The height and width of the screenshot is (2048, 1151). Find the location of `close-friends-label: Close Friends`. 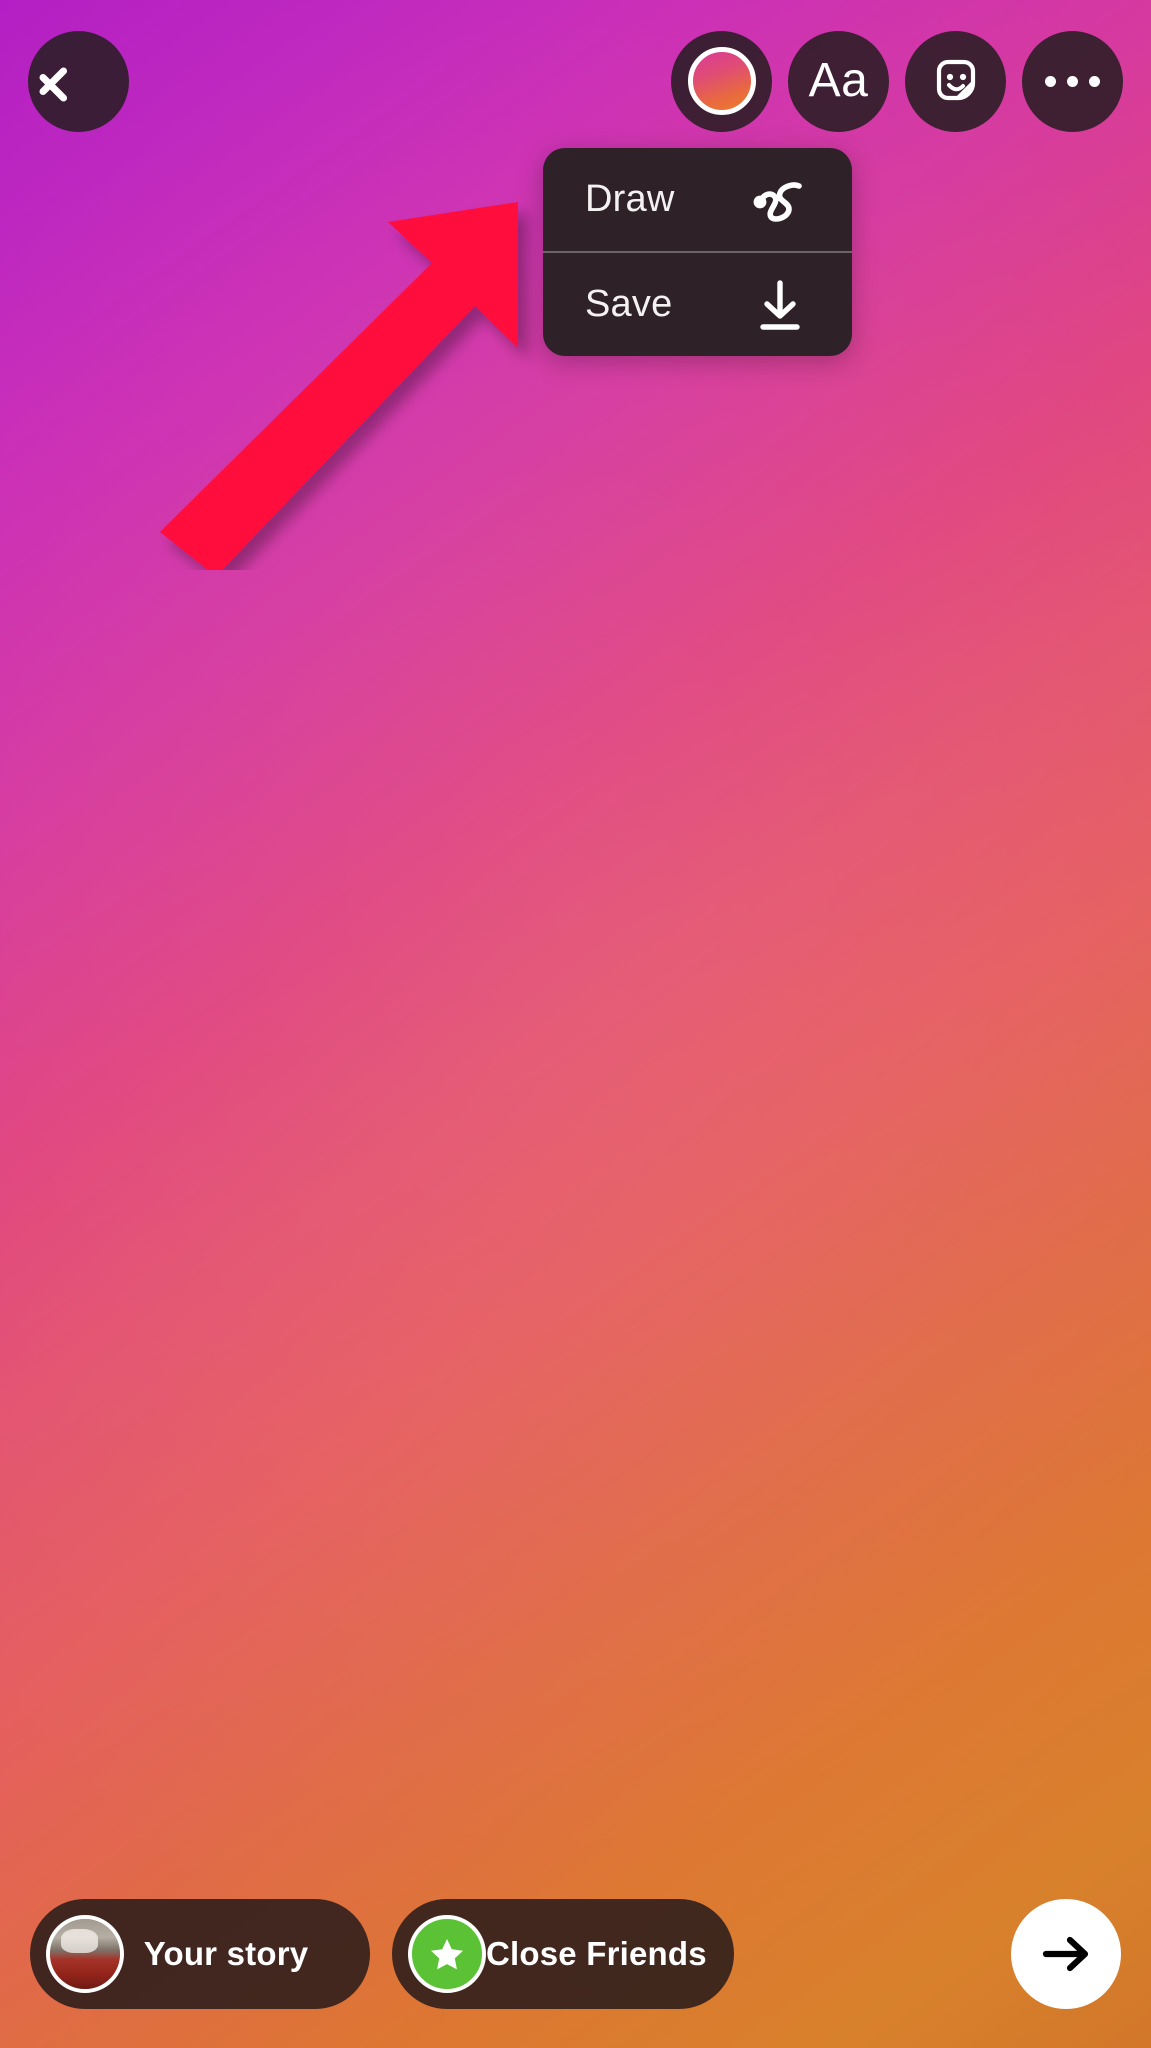

close-friends-label: Close Friends is located at coordinates (596, 1953).